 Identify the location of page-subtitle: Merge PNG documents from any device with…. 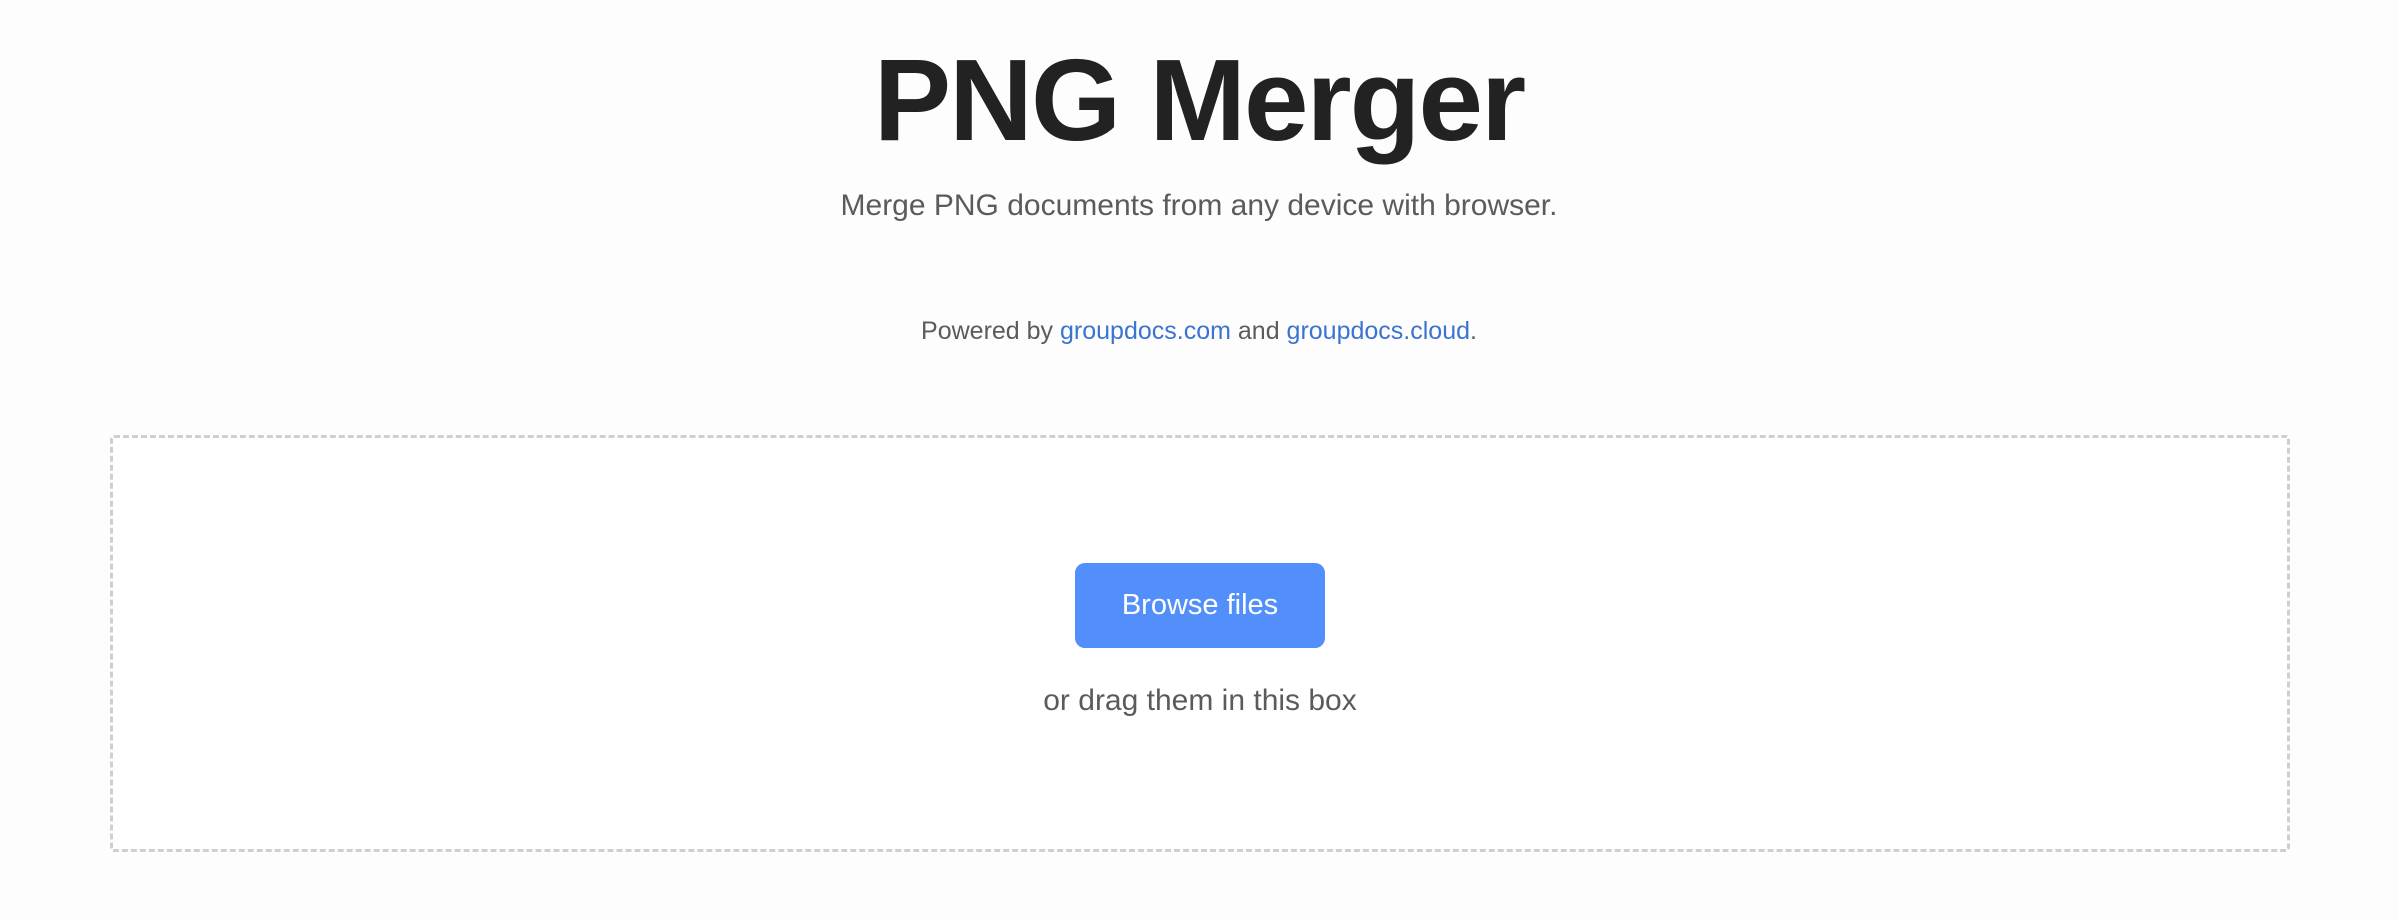
(1199, 205).